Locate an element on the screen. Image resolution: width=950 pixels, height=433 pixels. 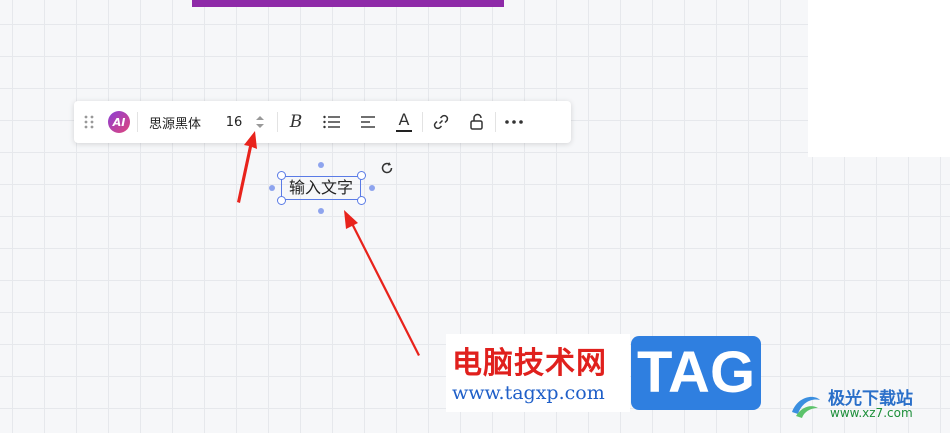
watermark-xz-block: 极光下载站 www.xz7.com is located at coordinates (867, 406).